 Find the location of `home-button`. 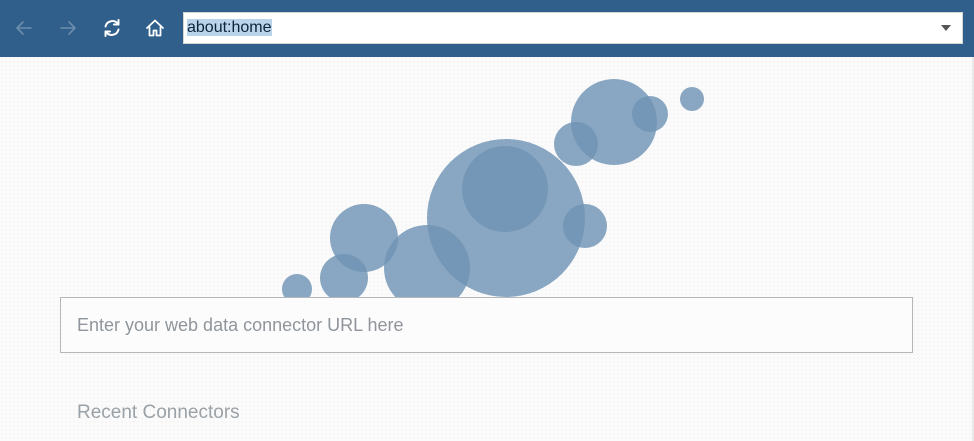

home-button is located at coordinates (155, 28).